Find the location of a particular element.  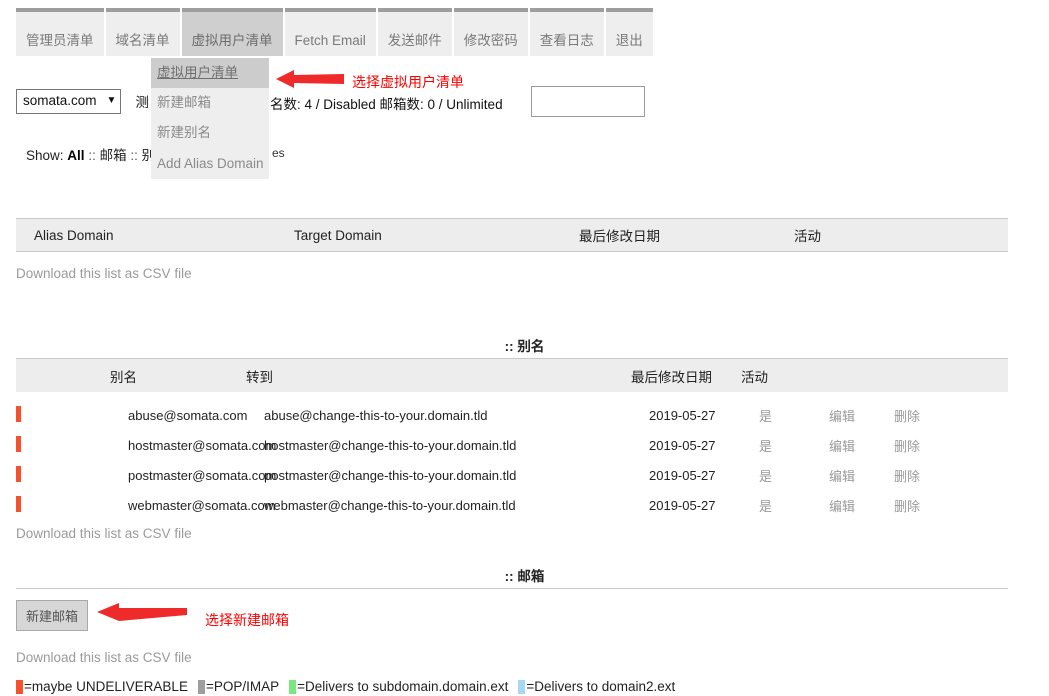

annotation-text-select-virtual-user: 选择虚拟用户清单 is located at coordinates (408, 82).